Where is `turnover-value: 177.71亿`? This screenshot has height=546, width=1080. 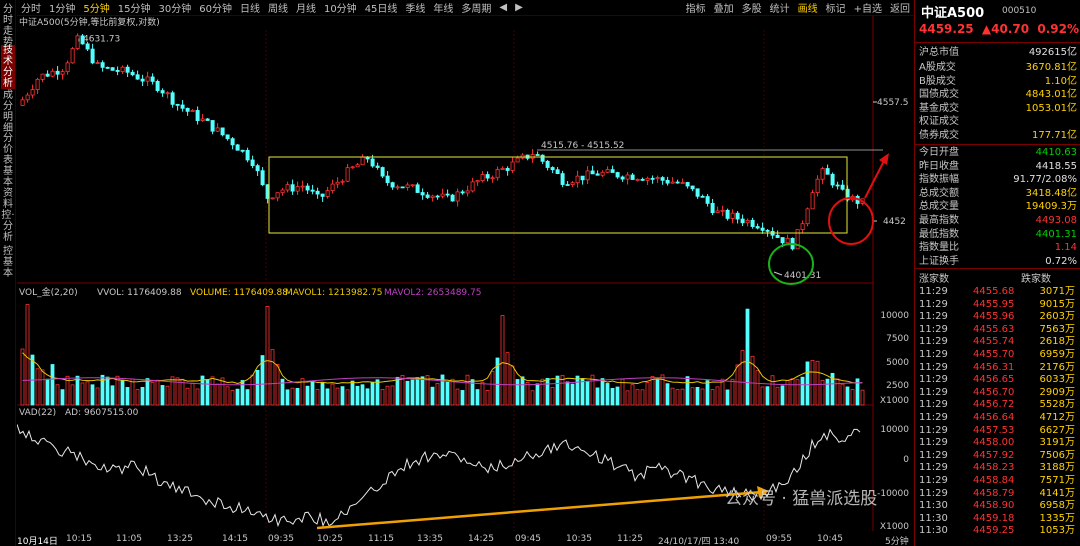 turnover-value: 177.71亿 is located at coordinates (1054, 135).